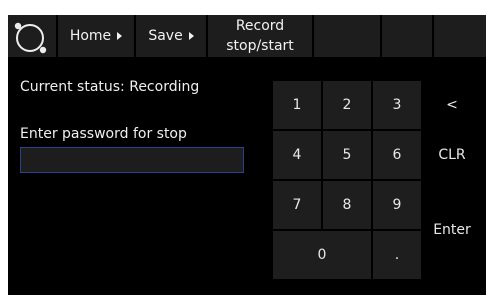 Image resolution: width=494 pixels, height=302 pixels. I want to click on clear-key: CLR, so click(452, 155).